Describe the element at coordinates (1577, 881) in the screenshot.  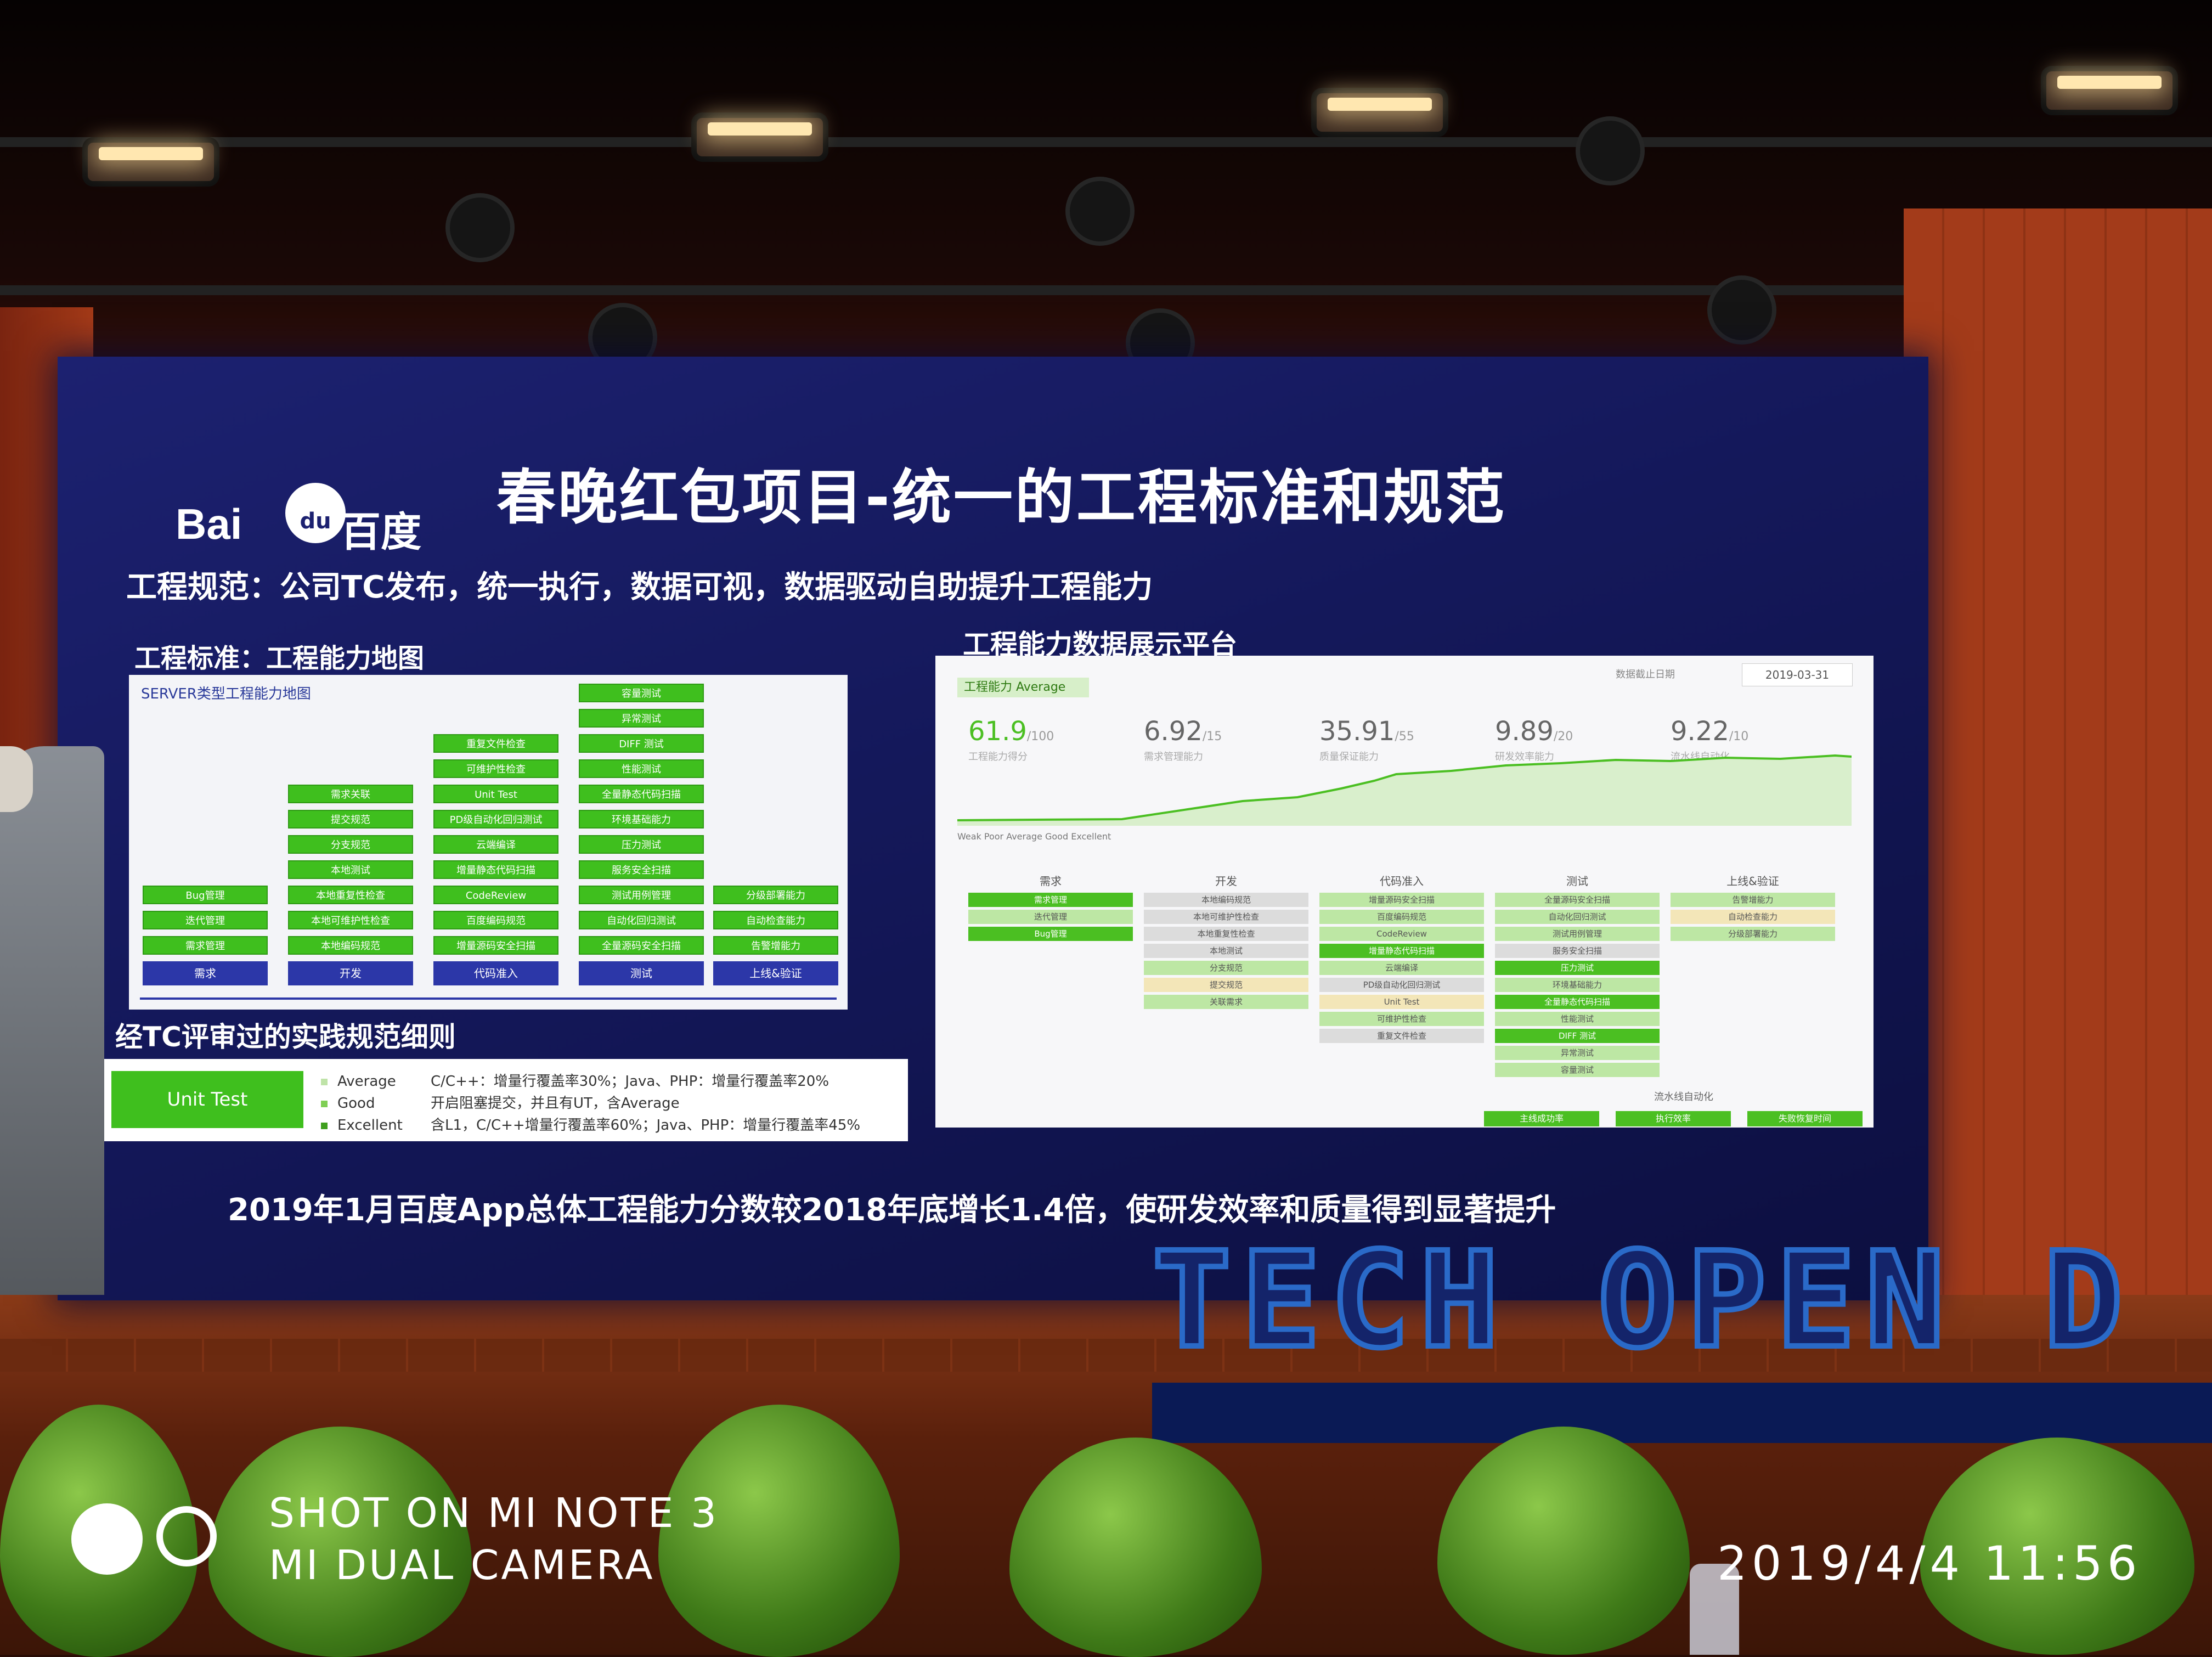
I see `platform-column-head: 测试` at that location.